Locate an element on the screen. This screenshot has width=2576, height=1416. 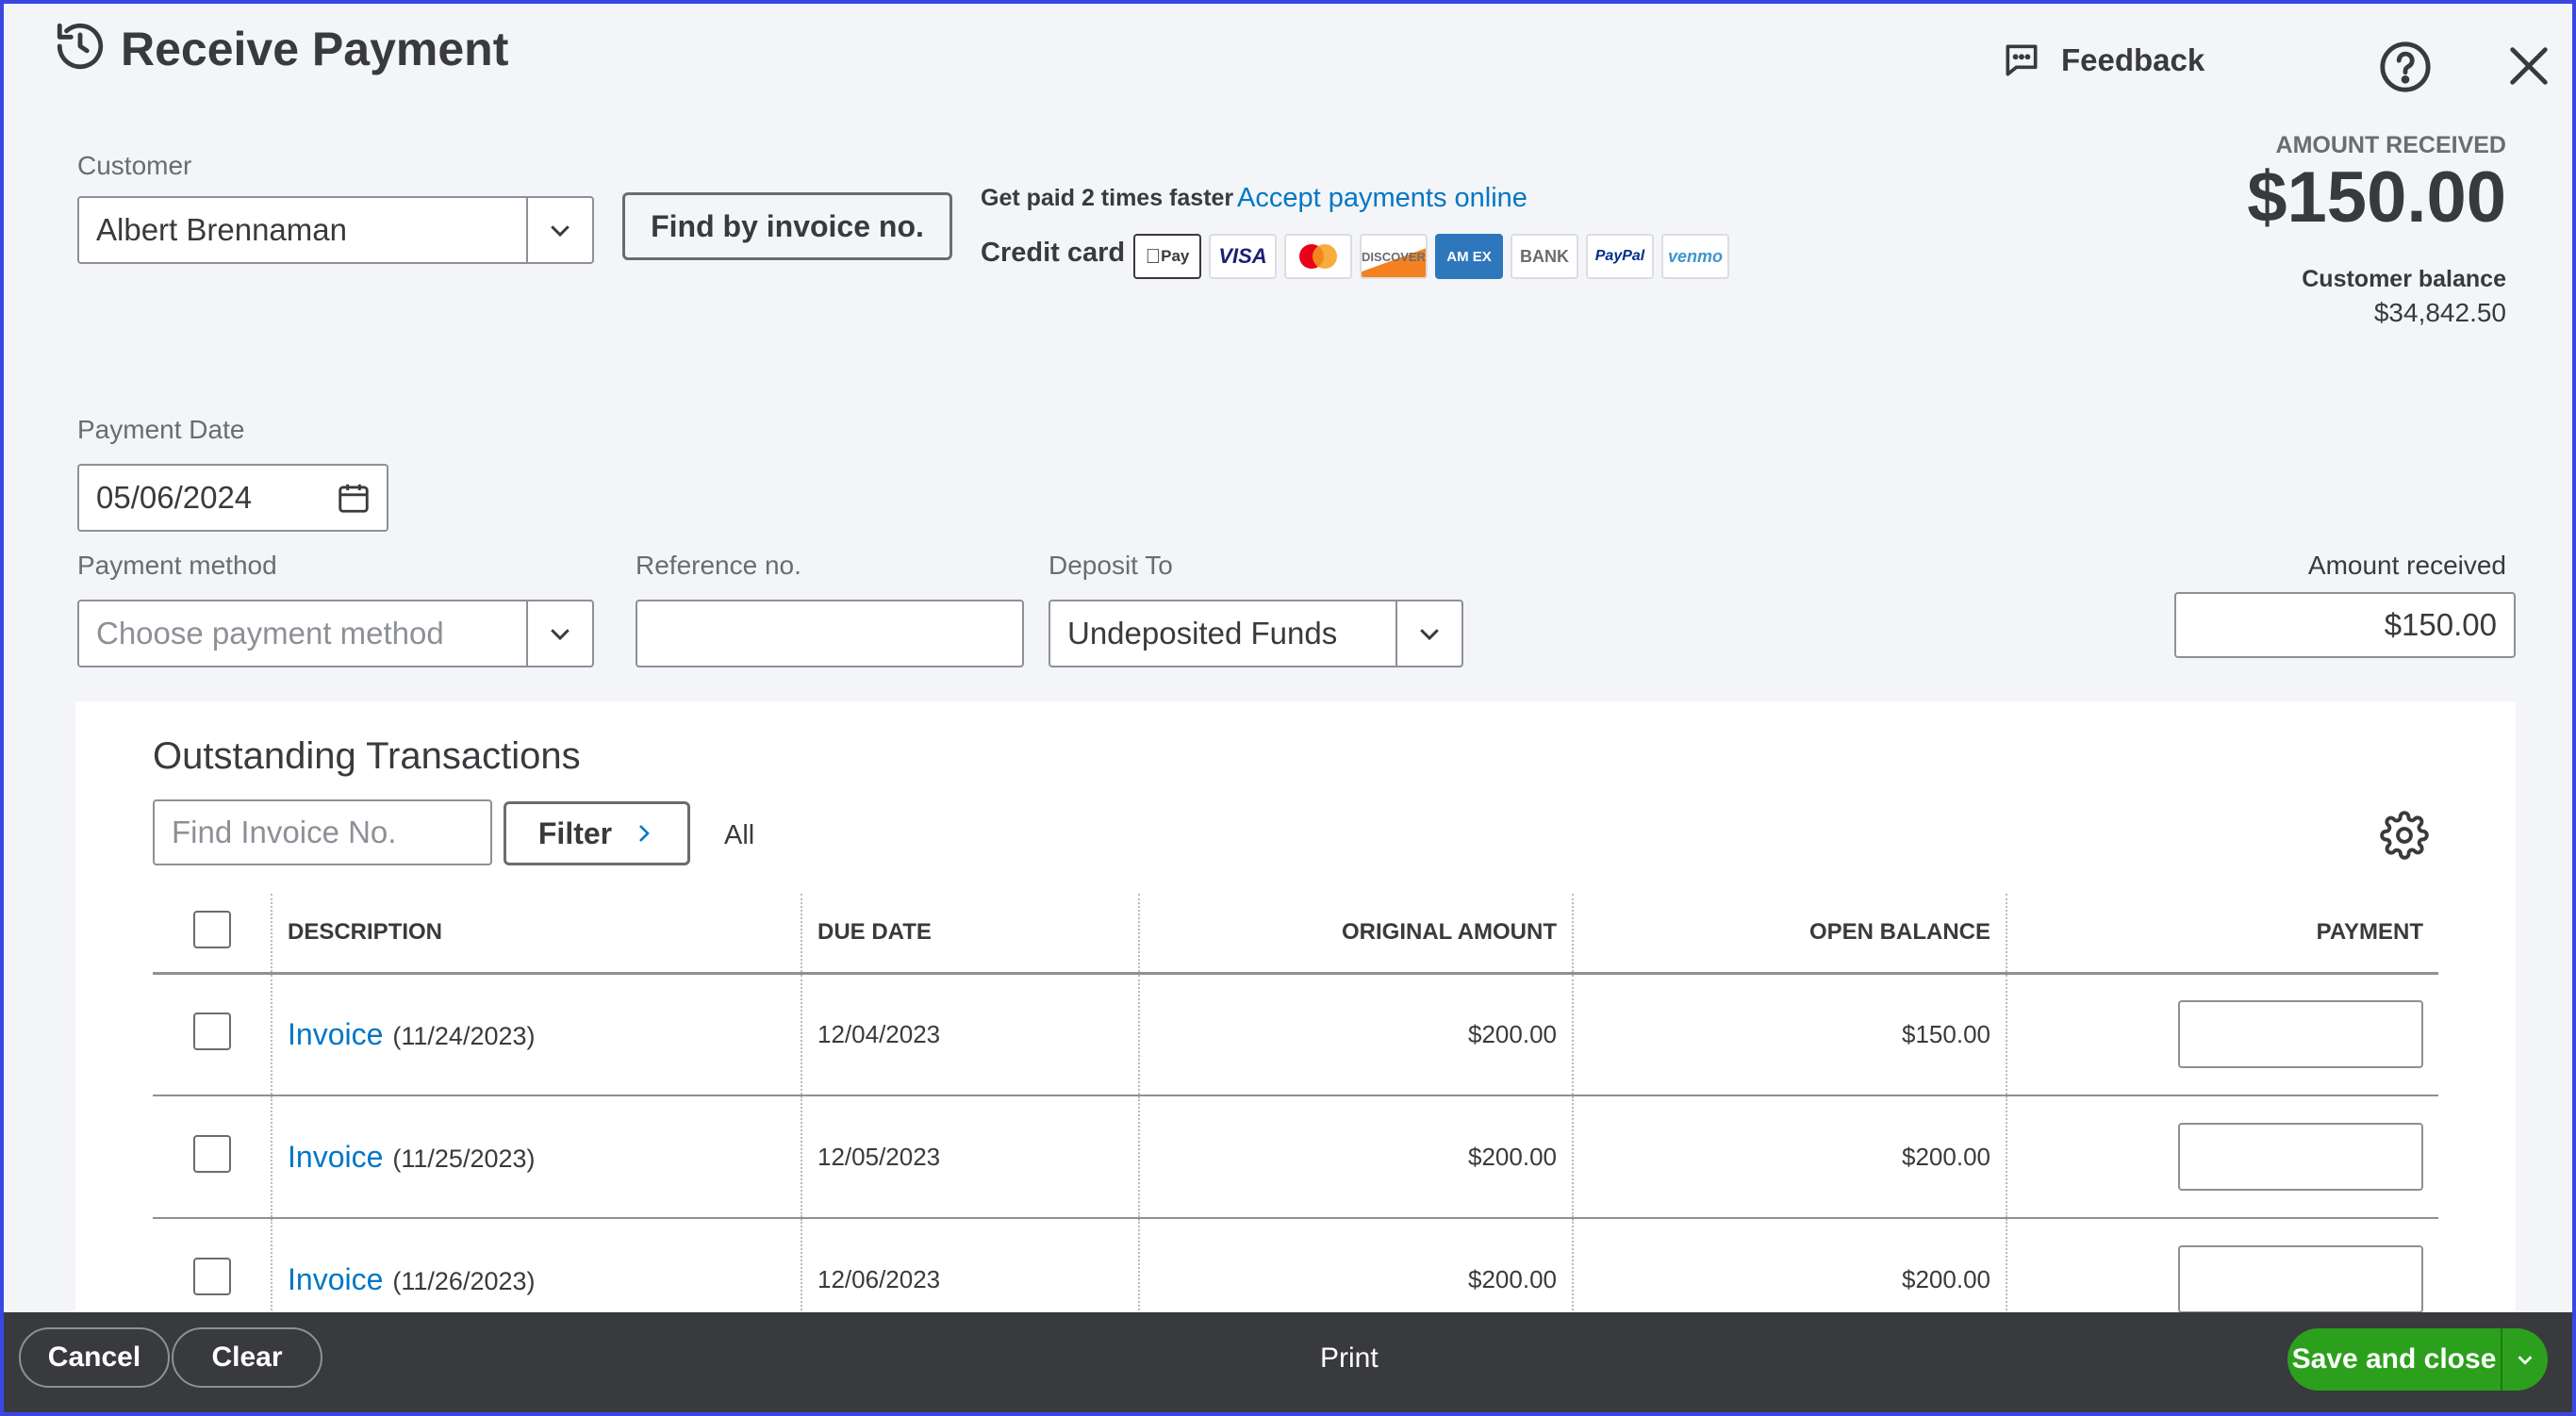
outstanding-title: Outstanding Transactions is located at coordinates (367, 756).